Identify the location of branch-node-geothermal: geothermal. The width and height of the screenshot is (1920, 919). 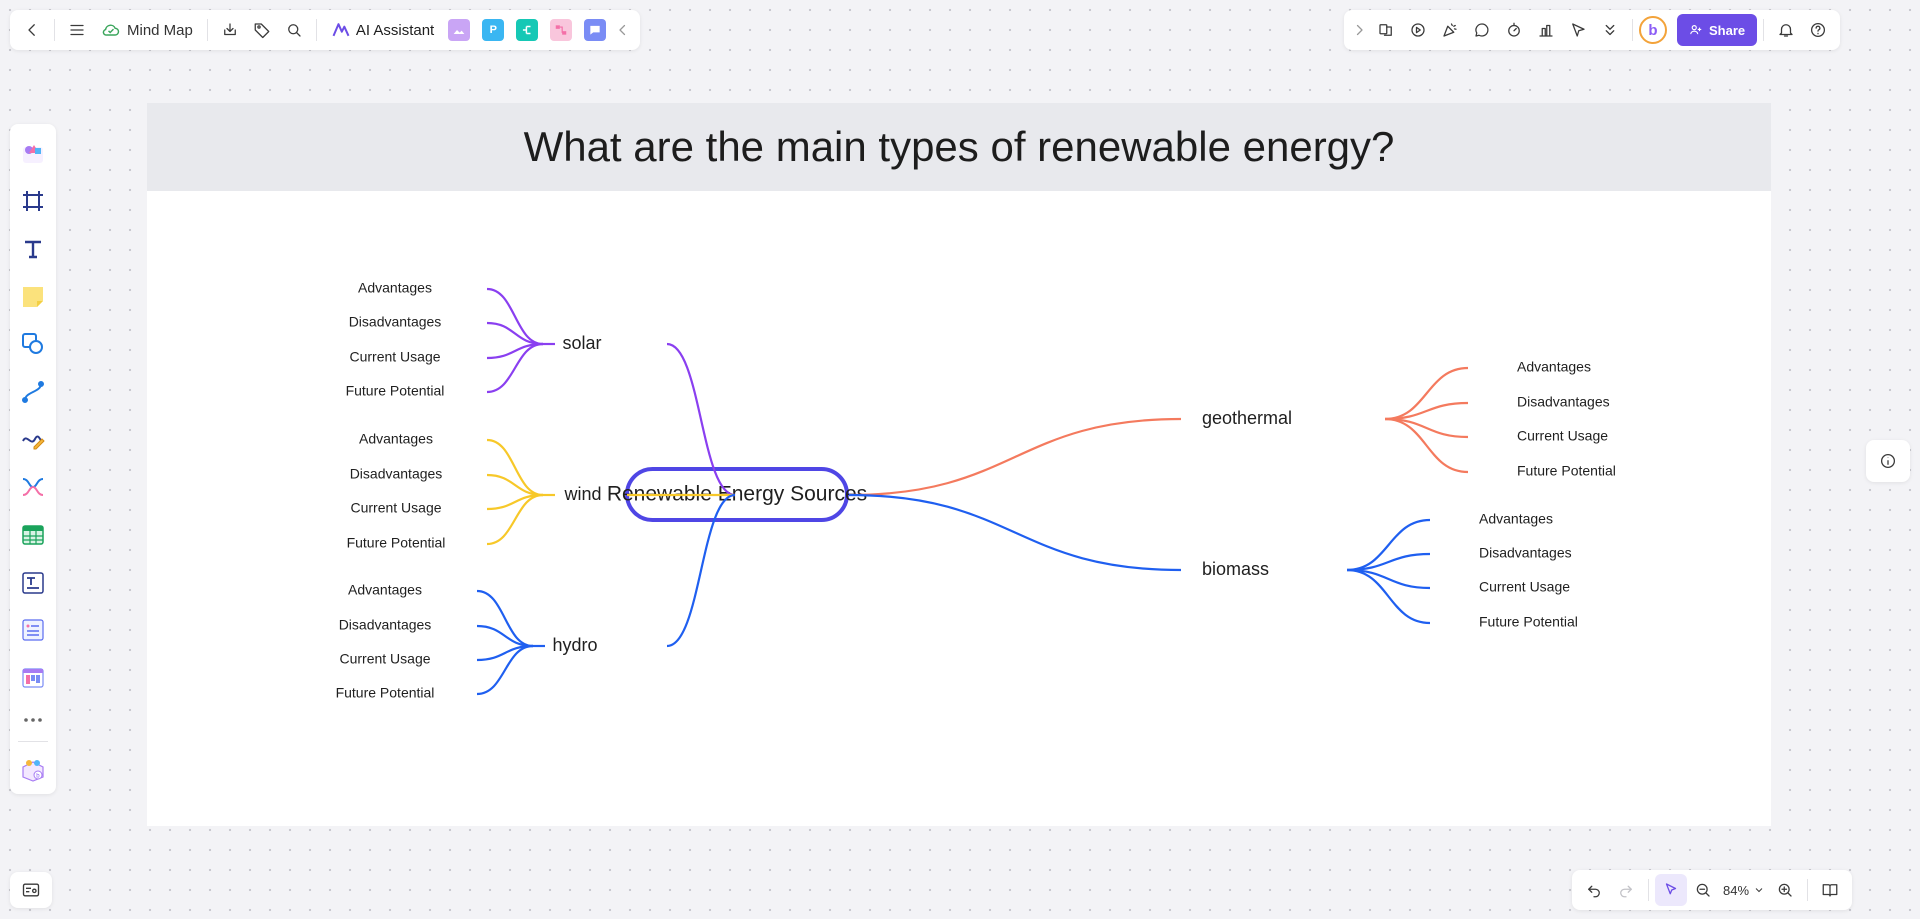
(1247, 418).